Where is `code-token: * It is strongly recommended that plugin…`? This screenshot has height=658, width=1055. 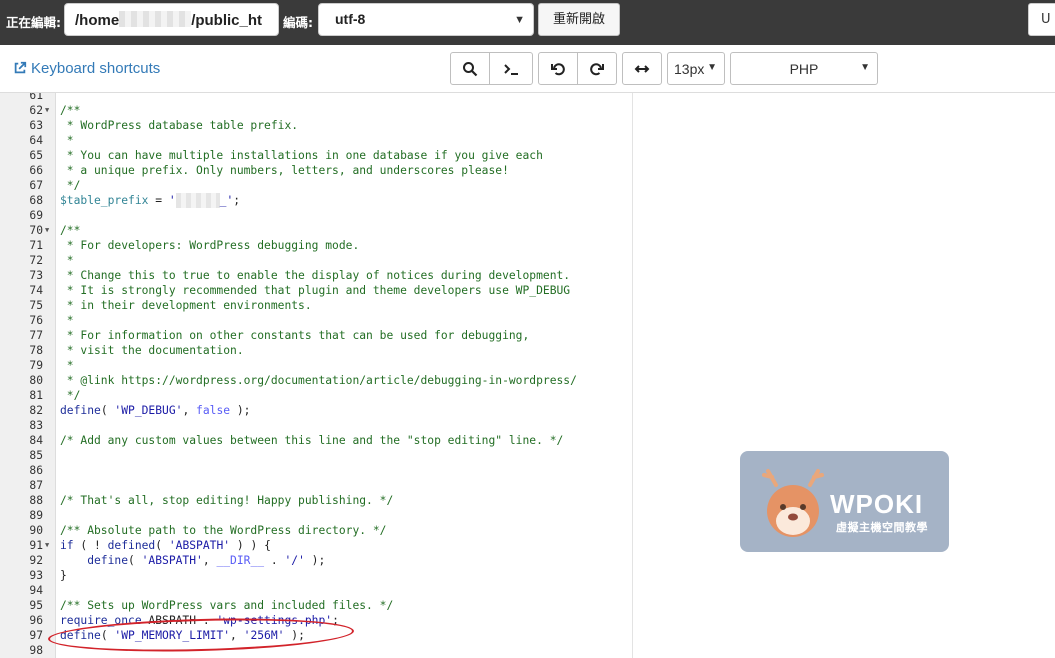
code-token: * It is strongly recommended that plugin… is located at coordinates (315, 290).